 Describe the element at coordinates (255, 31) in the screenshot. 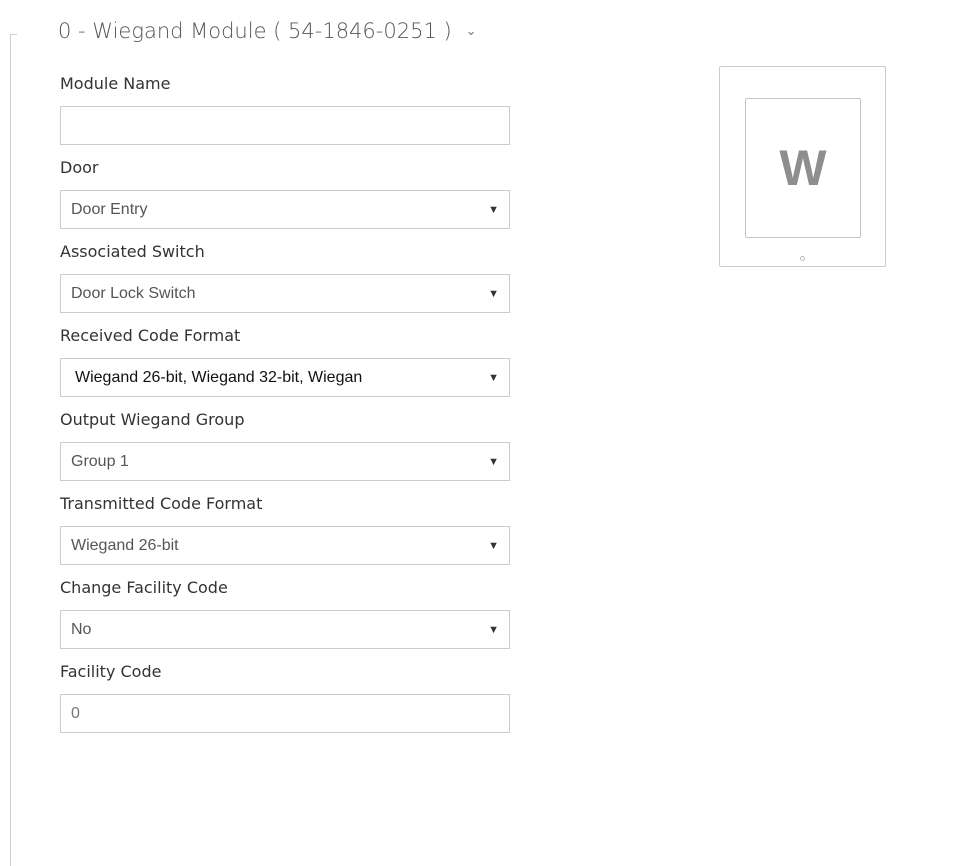

I see `module-title: 0 - Wiegand Module ( 54-1846-0251 )` at that location.